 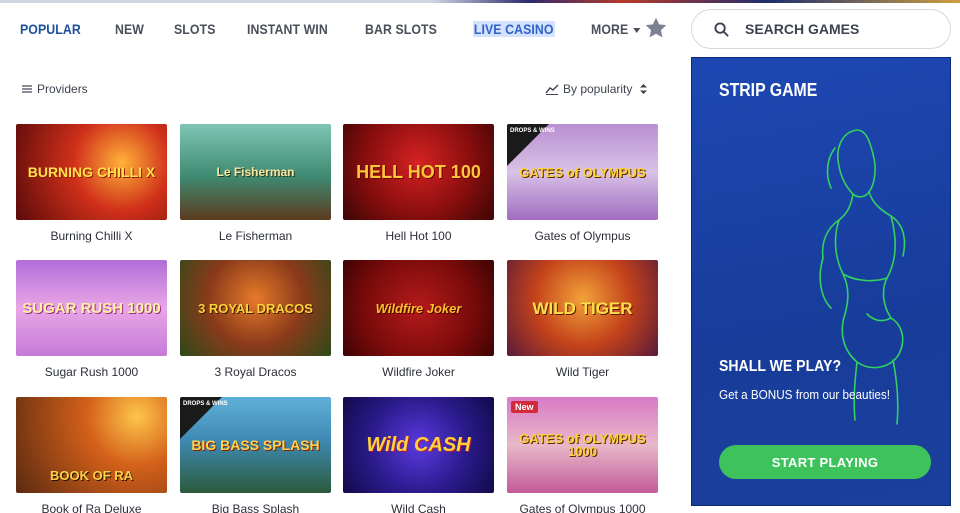 I want to click on game-card-wildfire-joker: Wildfire Joker Wildfire Joker, so click(x=418, y=319).